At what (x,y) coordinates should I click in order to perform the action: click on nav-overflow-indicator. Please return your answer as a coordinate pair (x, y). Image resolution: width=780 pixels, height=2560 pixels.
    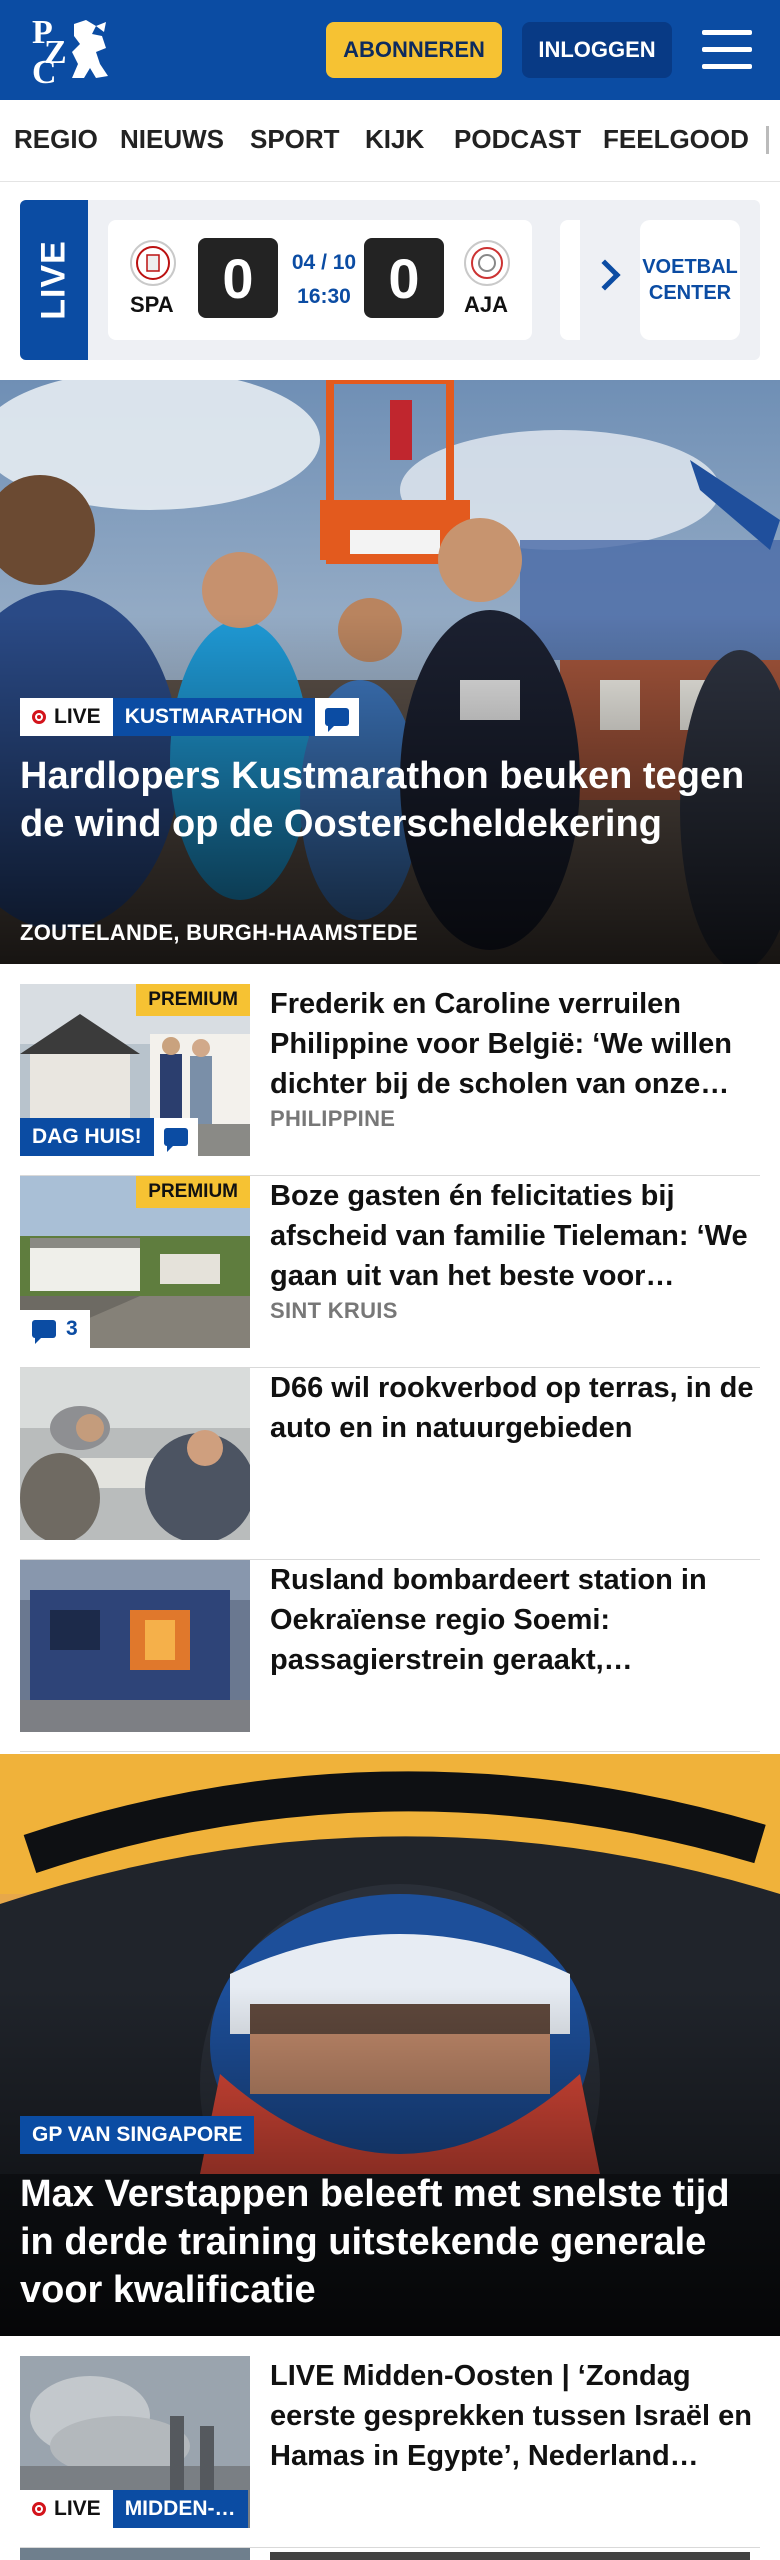
    Looking at the image, I should click on (767, 140).